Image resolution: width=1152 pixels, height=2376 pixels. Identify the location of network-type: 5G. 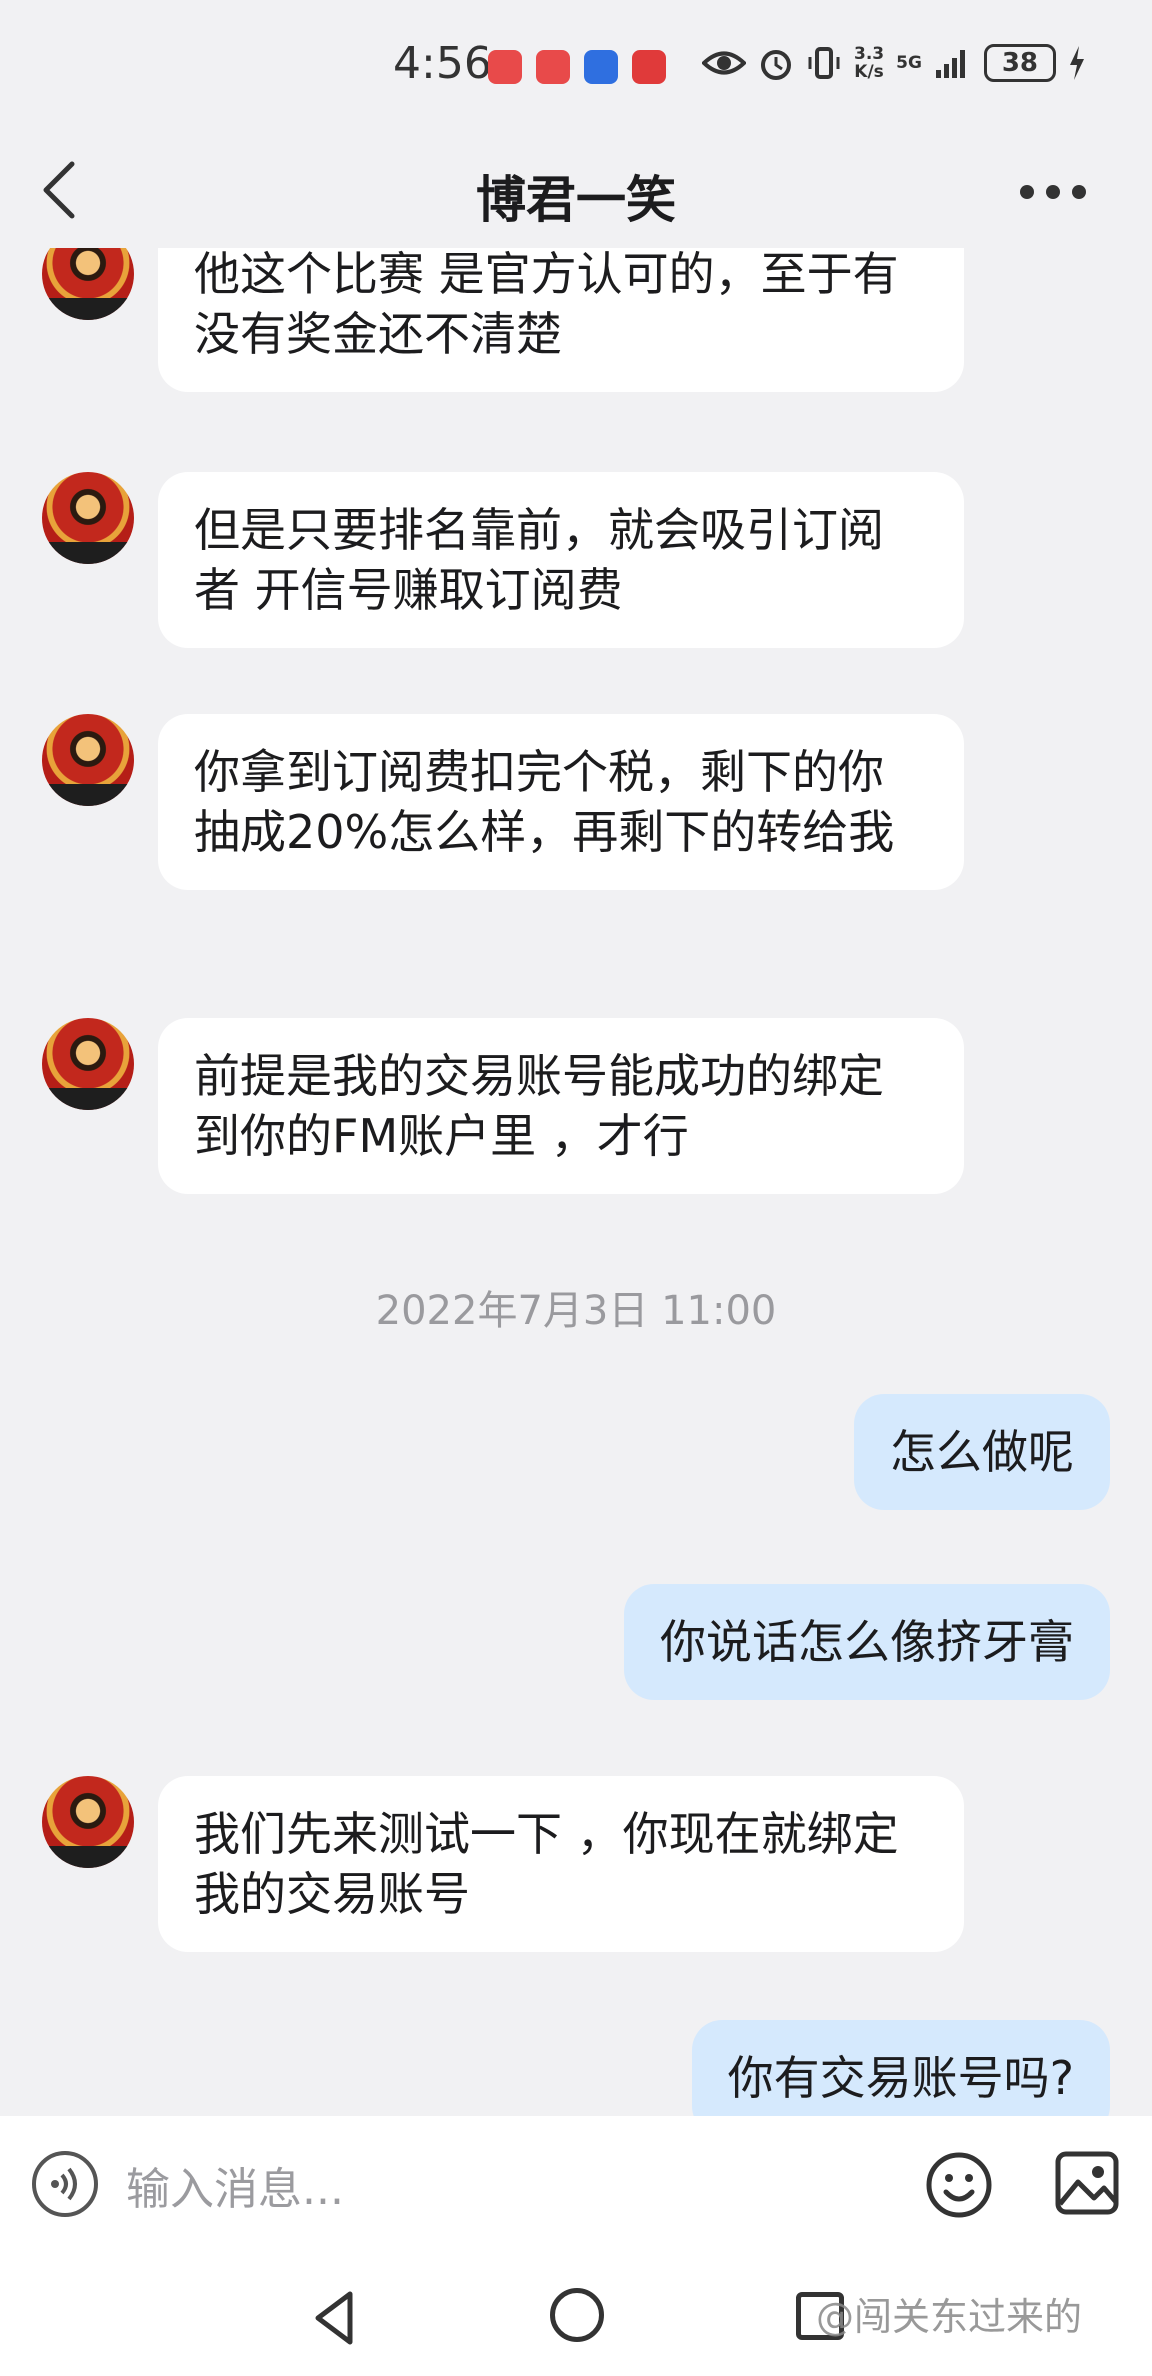
(909, 63).